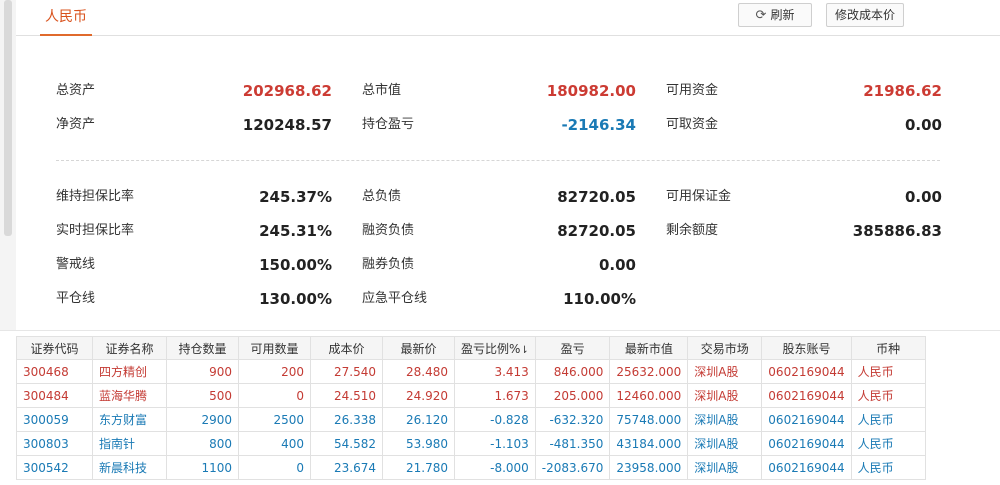 The image size is (1000, 485). What do you see at coordinates (725, 348) in the screenshot?
I see `column-header: 交易市场` at bounding box center [725, 348].